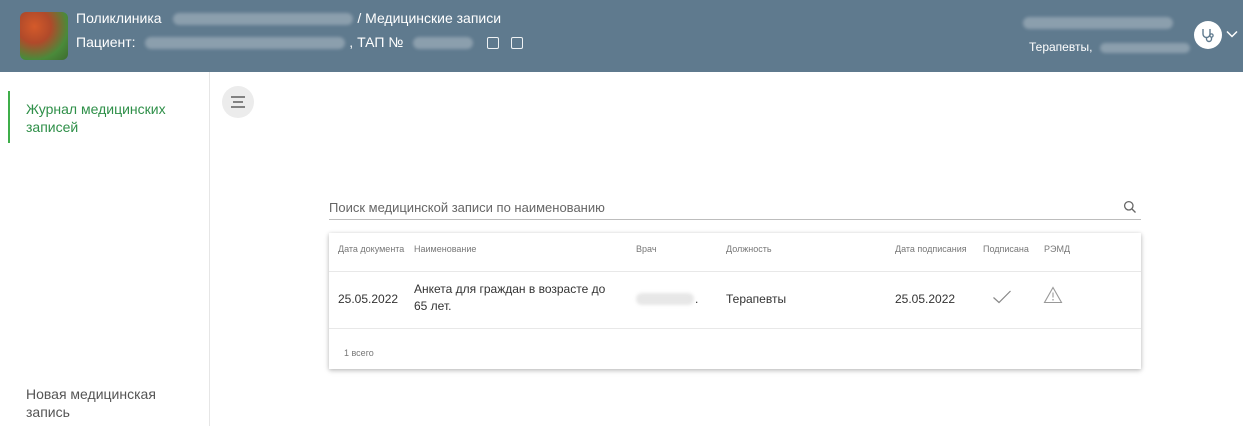  What do you see at coordinates (119, 18) in the screenshot?
I see `clinic-label: Поликлиника` at bounding box center [119, 18].